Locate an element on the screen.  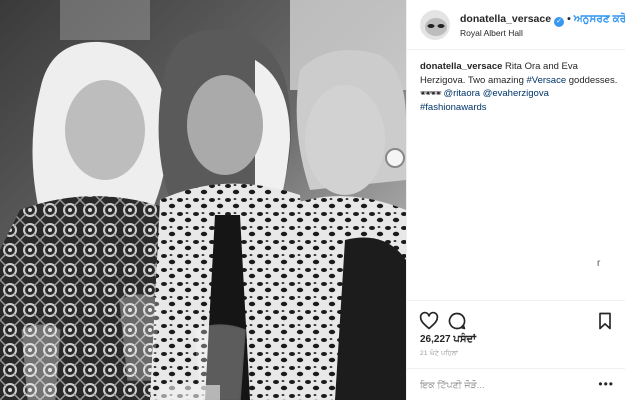
comment-input is located at coordinates (505, 385).